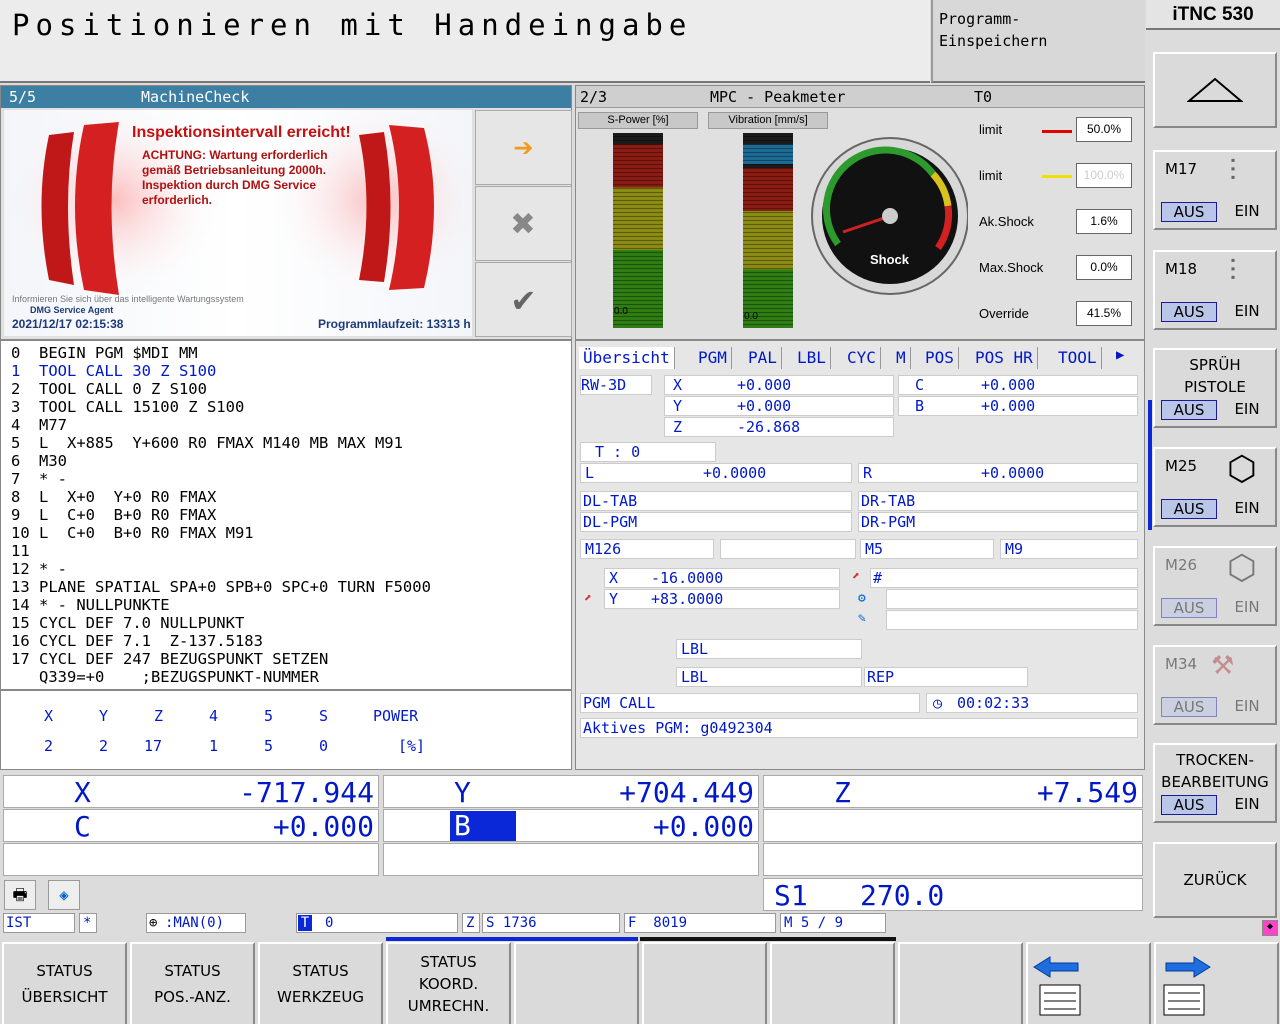  I want to click on vkey-back: ZURÜCK, so click(1215, 880).